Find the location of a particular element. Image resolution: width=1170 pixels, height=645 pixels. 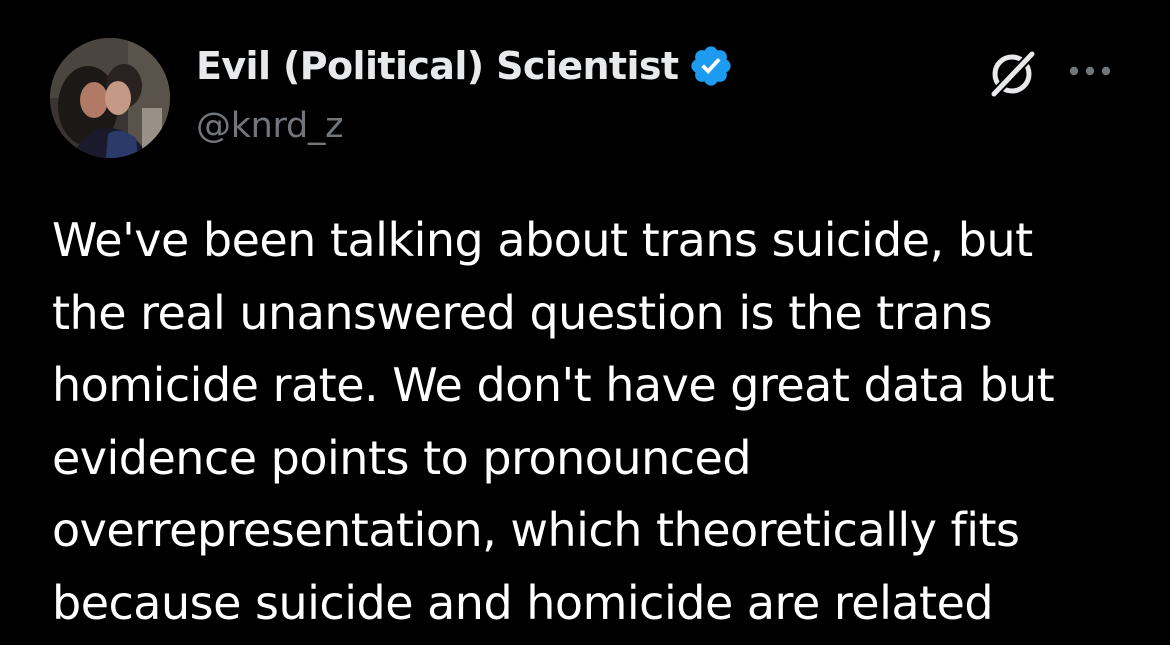

avatar-photo-icon is located at coordinates (110, 98).